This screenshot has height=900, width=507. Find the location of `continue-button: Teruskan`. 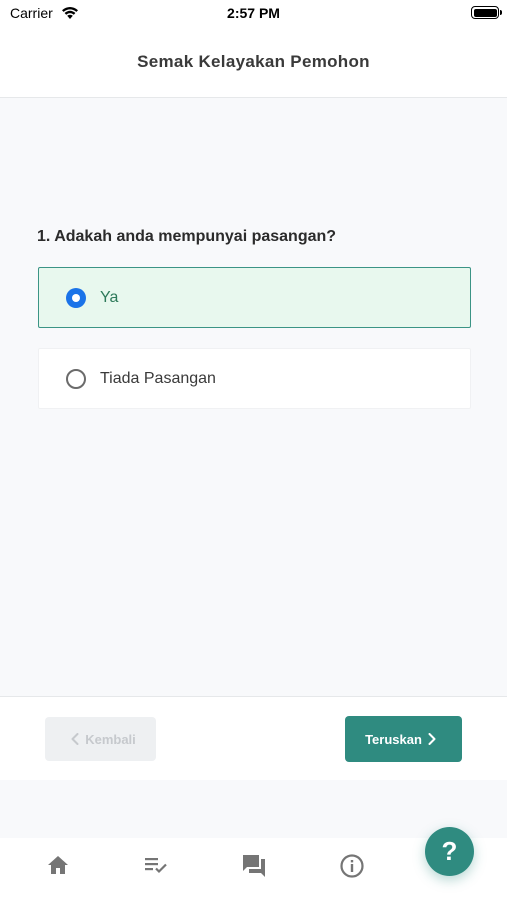

continue-button: Teruskan is located at coordinates (403, 739).